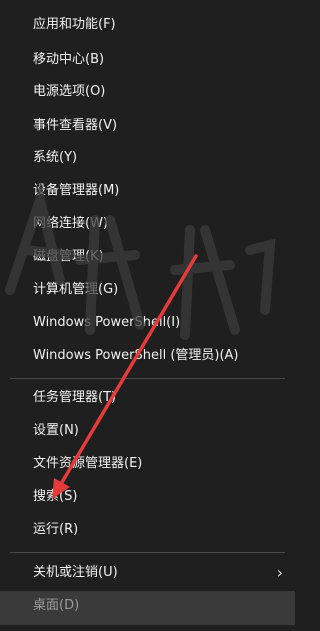  What do you see at coordinates (147, 60) in the screenshot?
I see `menu-item-mobility-center: 移动中心(B)` at bounding box center [147, 60].